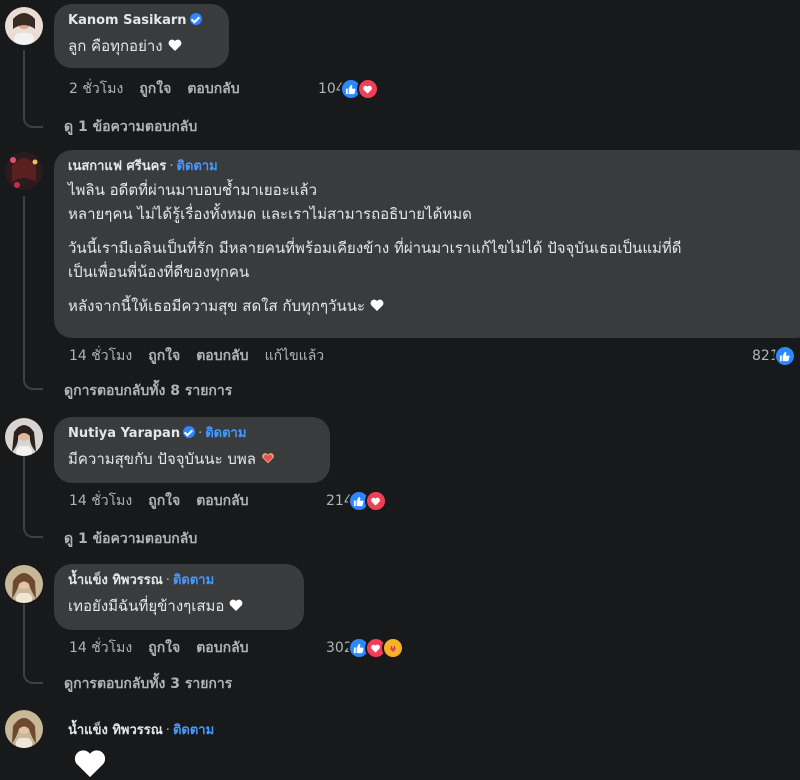 The image size is (800, 780). Describe the element at coordinates (784, 356) in the screenshot. I see `like-reaction-icon` at that location.